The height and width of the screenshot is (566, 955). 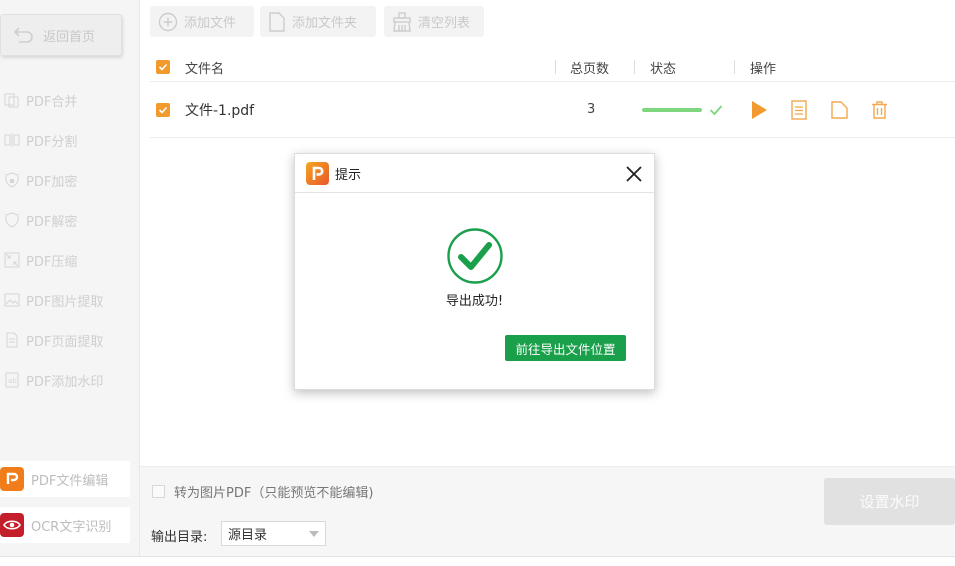 What do you see at coordinates (273, 533) in the screenshot?
I see `output-dir-select: 源目录` at bounding box center [273, 533].